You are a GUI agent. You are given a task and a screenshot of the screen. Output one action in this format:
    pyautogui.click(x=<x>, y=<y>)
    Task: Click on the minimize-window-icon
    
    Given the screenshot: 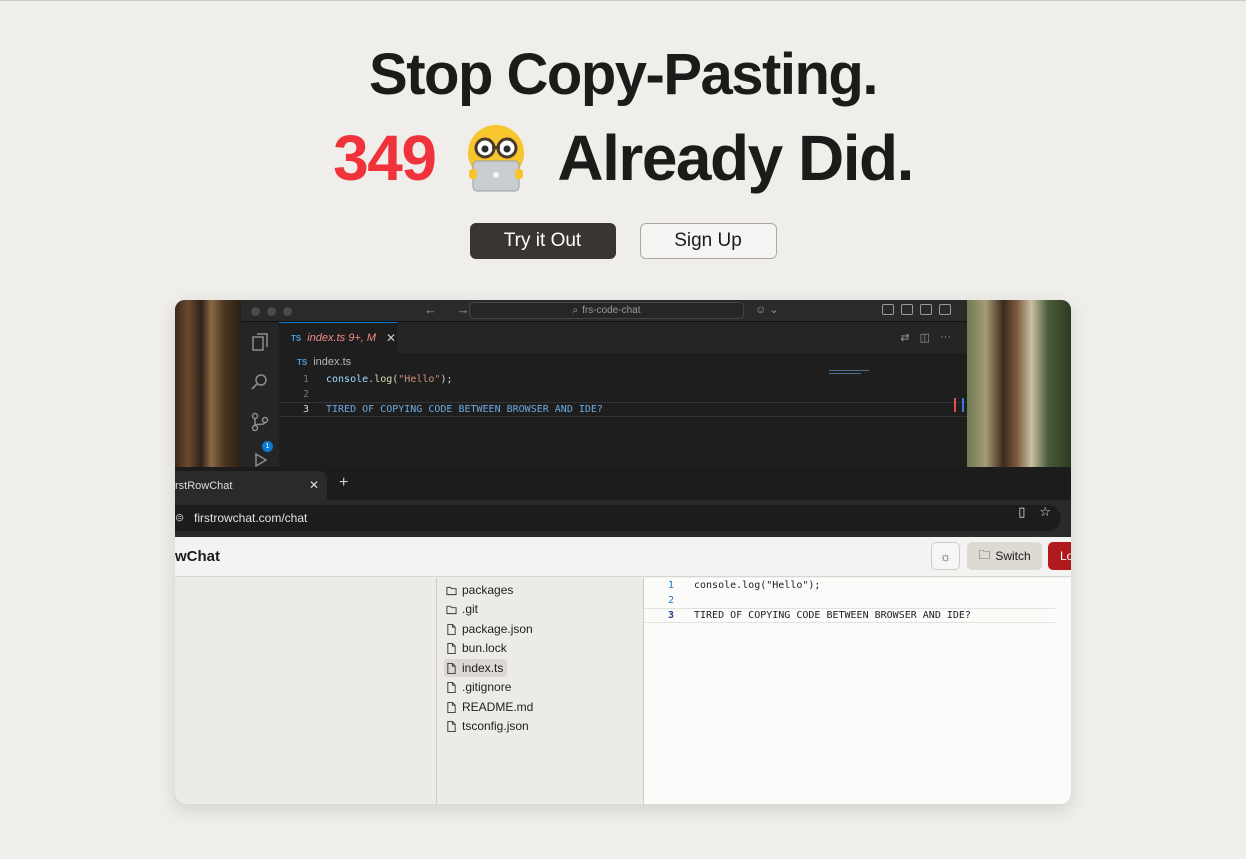 What is the action you would take?
    pyautogui.click(x=271, y=311)
    